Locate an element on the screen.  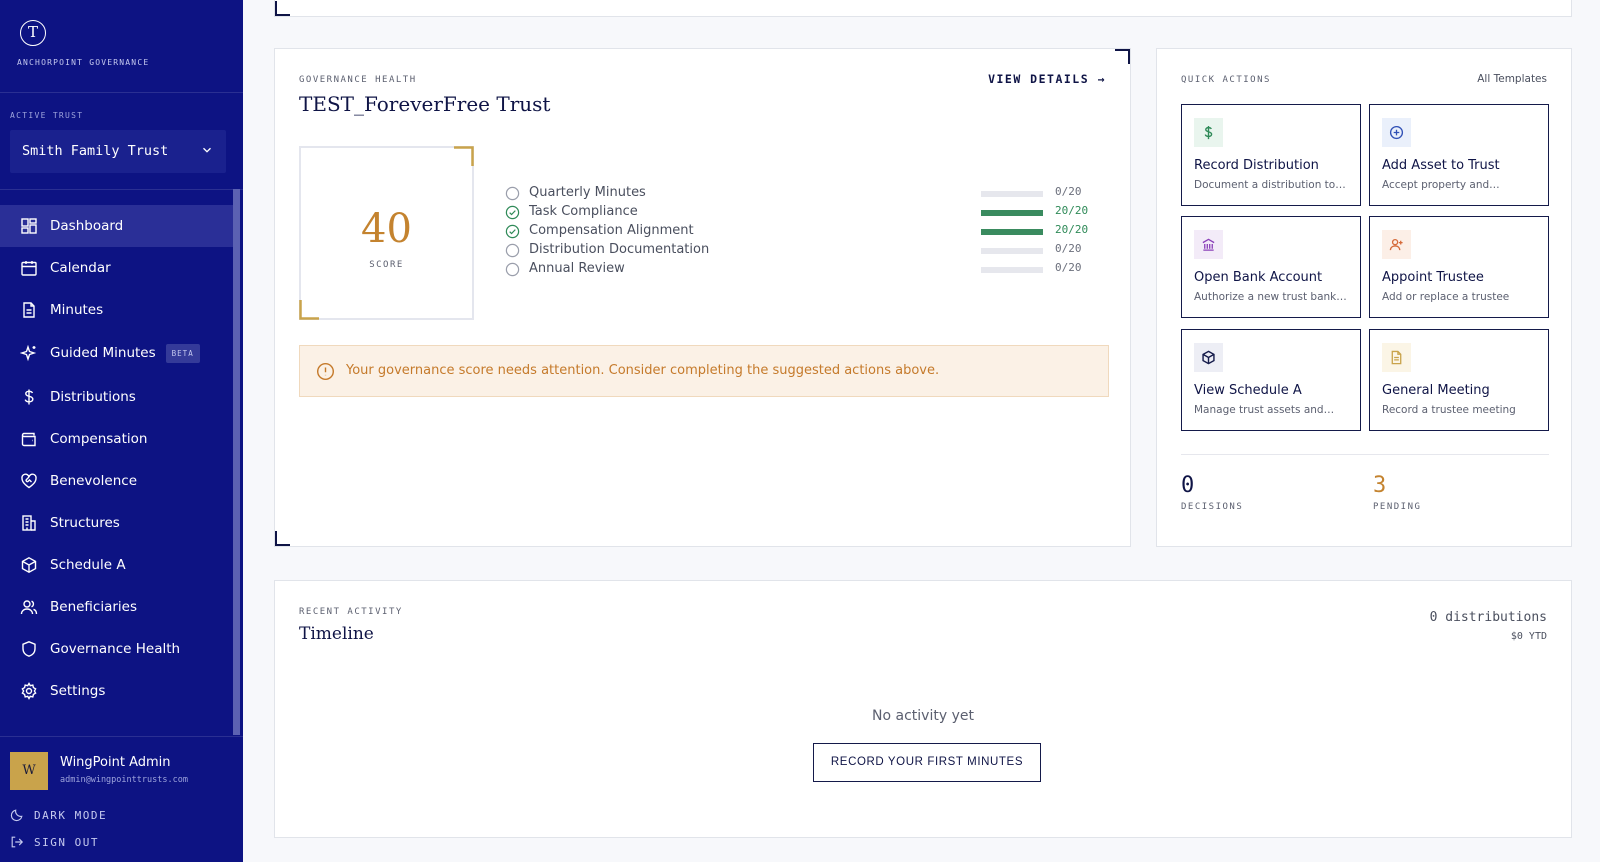
quick-action-appoint-trustee: Appoint Trustee Add or replace a trustee is located at coordinates (1459, 267).